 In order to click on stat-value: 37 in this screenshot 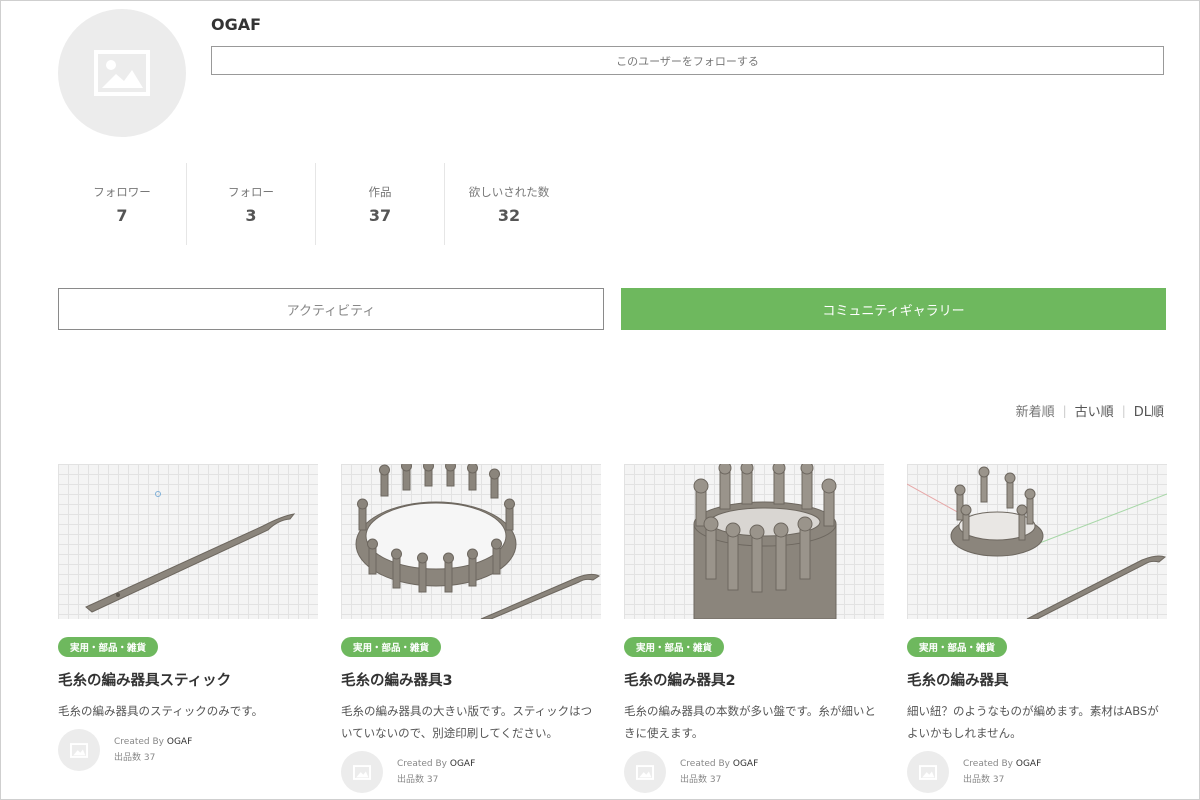, I will do `click(380, 215)`.